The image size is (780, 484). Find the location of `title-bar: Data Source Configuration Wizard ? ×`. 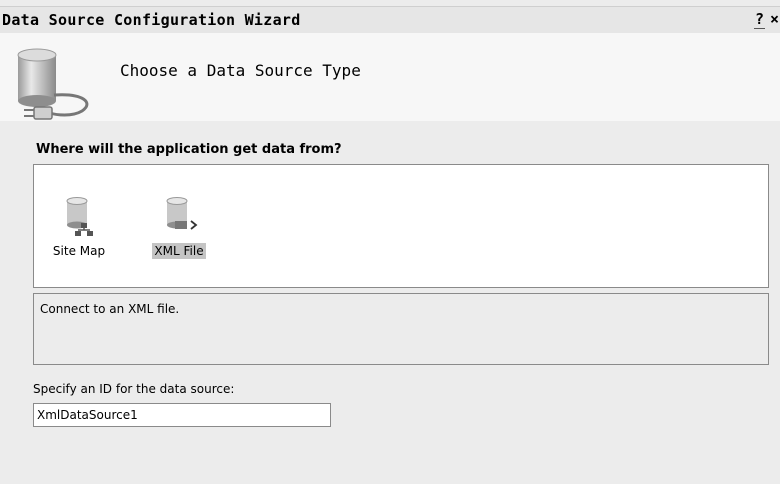

title-bar: Data Source Configuration Wizard ? × is located at coordinates (390, 20).